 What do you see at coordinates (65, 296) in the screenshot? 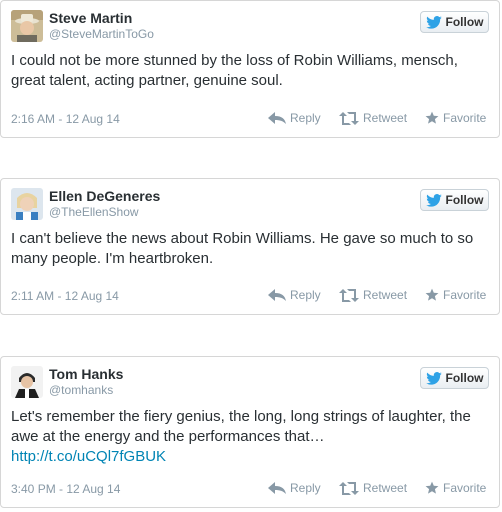
I see `timestamp-link: 2:11 AM - 12 Aug 14` at bounding box center [65, 296].